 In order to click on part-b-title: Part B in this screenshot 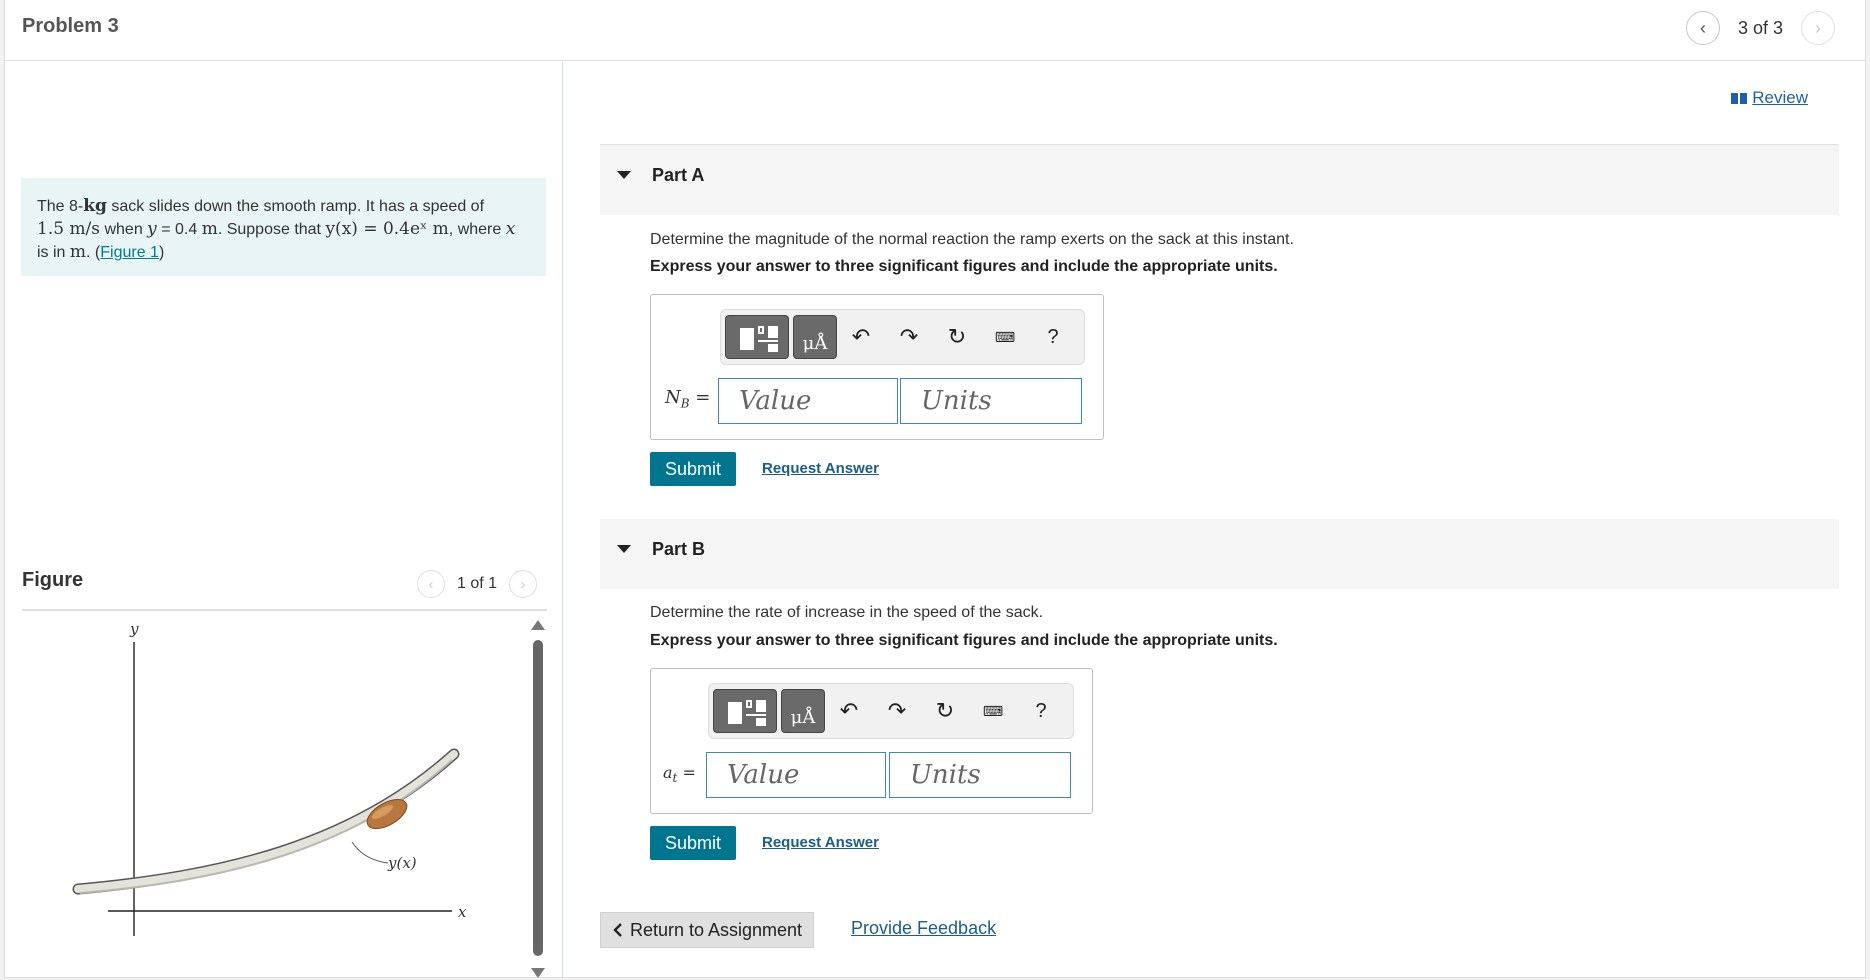, I will do `click(679, 549)`.